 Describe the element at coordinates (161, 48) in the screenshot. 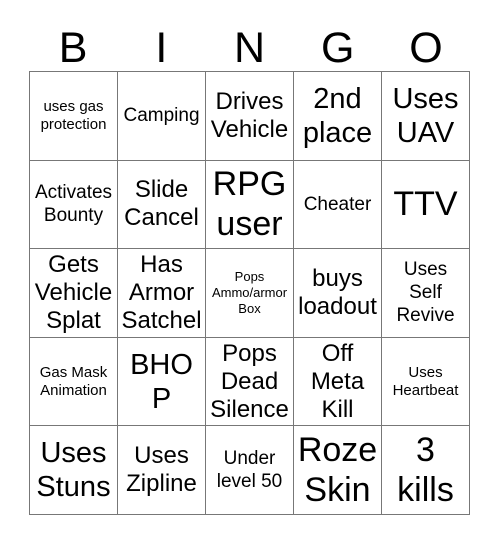

I see `bingo-header-letter-i: I` at that location.